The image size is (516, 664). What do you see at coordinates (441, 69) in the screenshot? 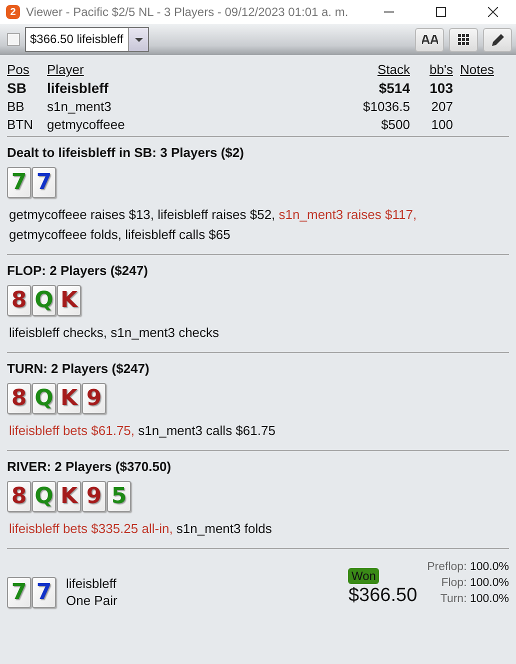
I see `column-header: bb's` at bounding box center [441, 69].